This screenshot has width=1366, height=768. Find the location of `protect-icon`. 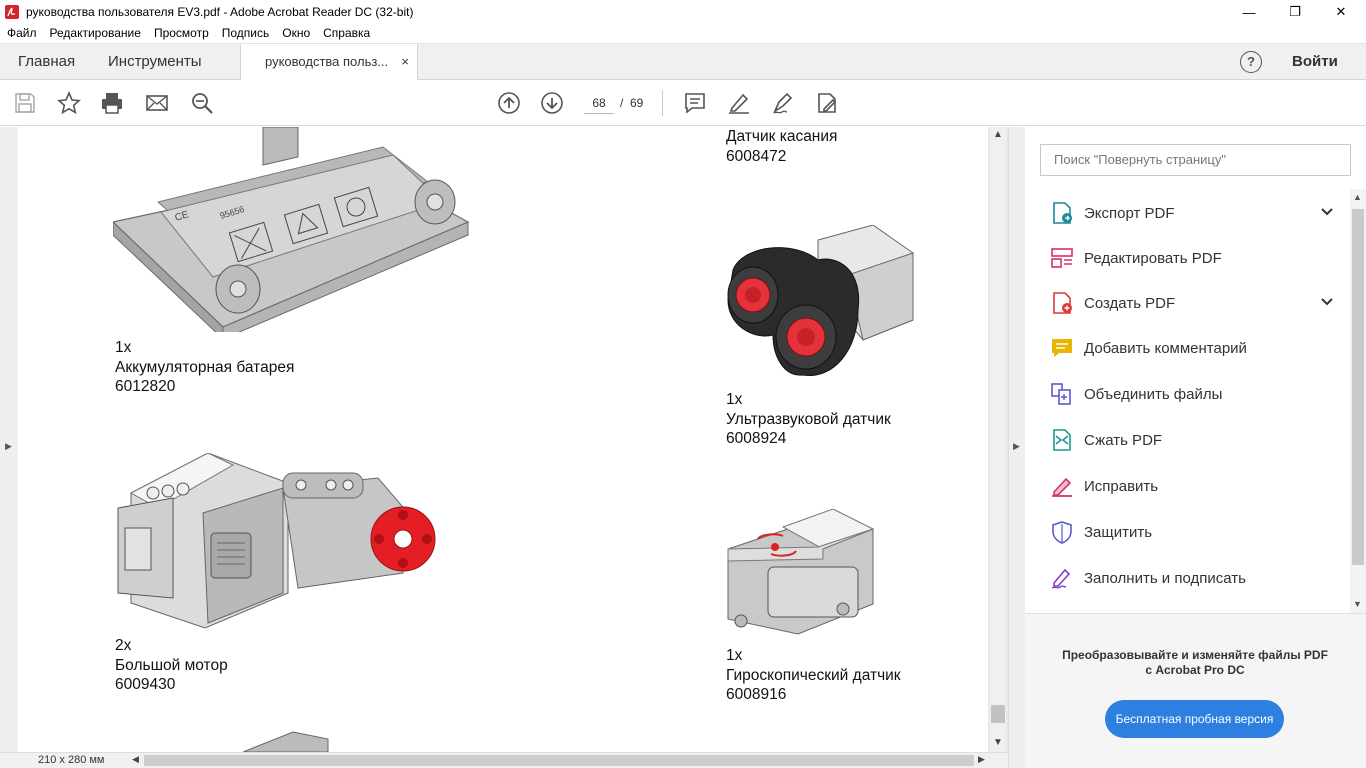

protect-icon is located at coordinates (1062, 532).